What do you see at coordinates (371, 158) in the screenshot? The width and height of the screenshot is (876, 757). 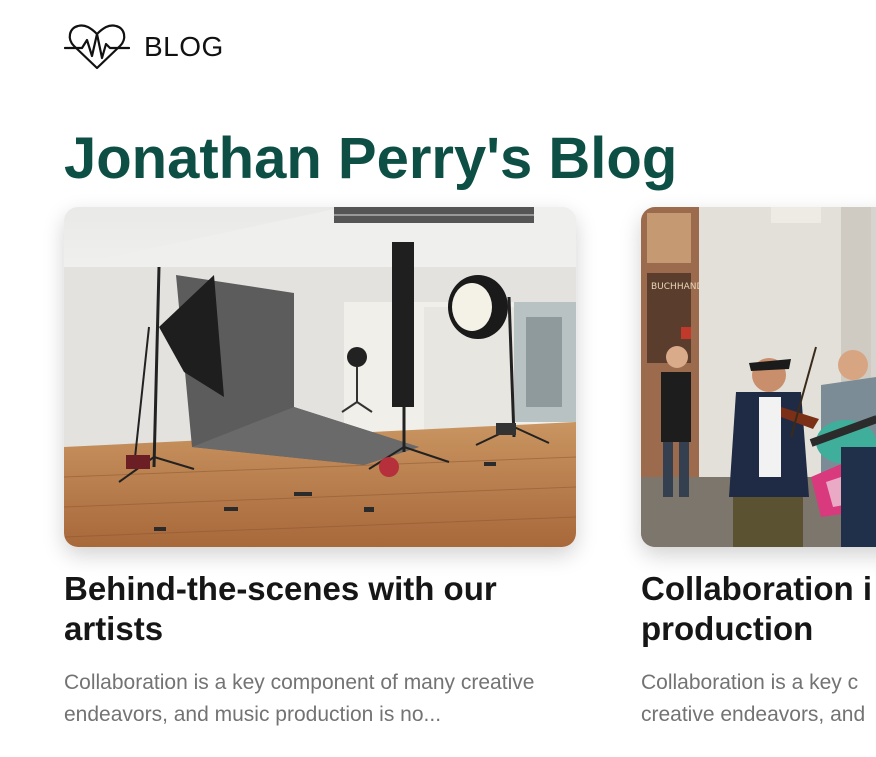 I see `page-title: Jonathan Perry's Blog` at bounding box center [371, 158].